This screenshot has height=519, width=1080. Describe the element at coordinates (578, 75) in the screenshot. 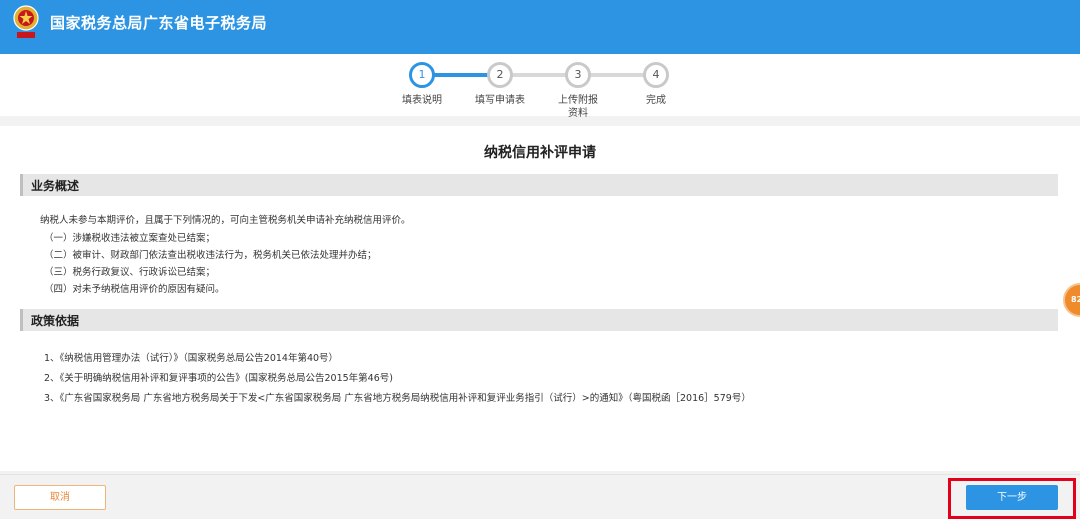

I see `step-3-circle: 3` at that location.